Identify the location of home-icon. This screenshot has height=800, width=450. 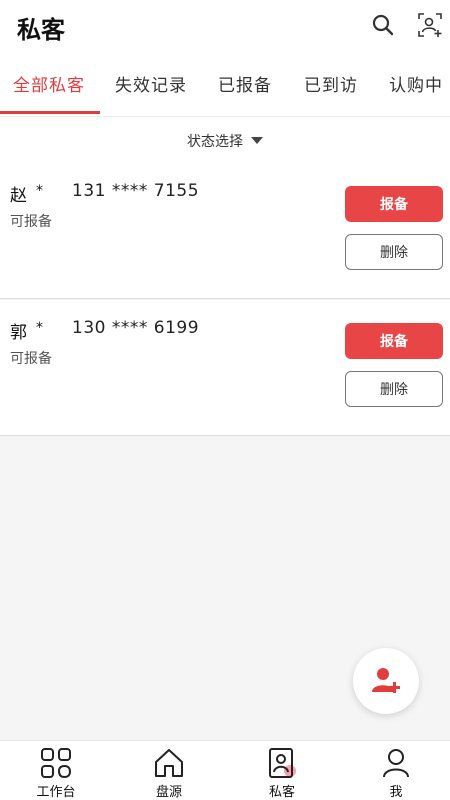
(169, 763).